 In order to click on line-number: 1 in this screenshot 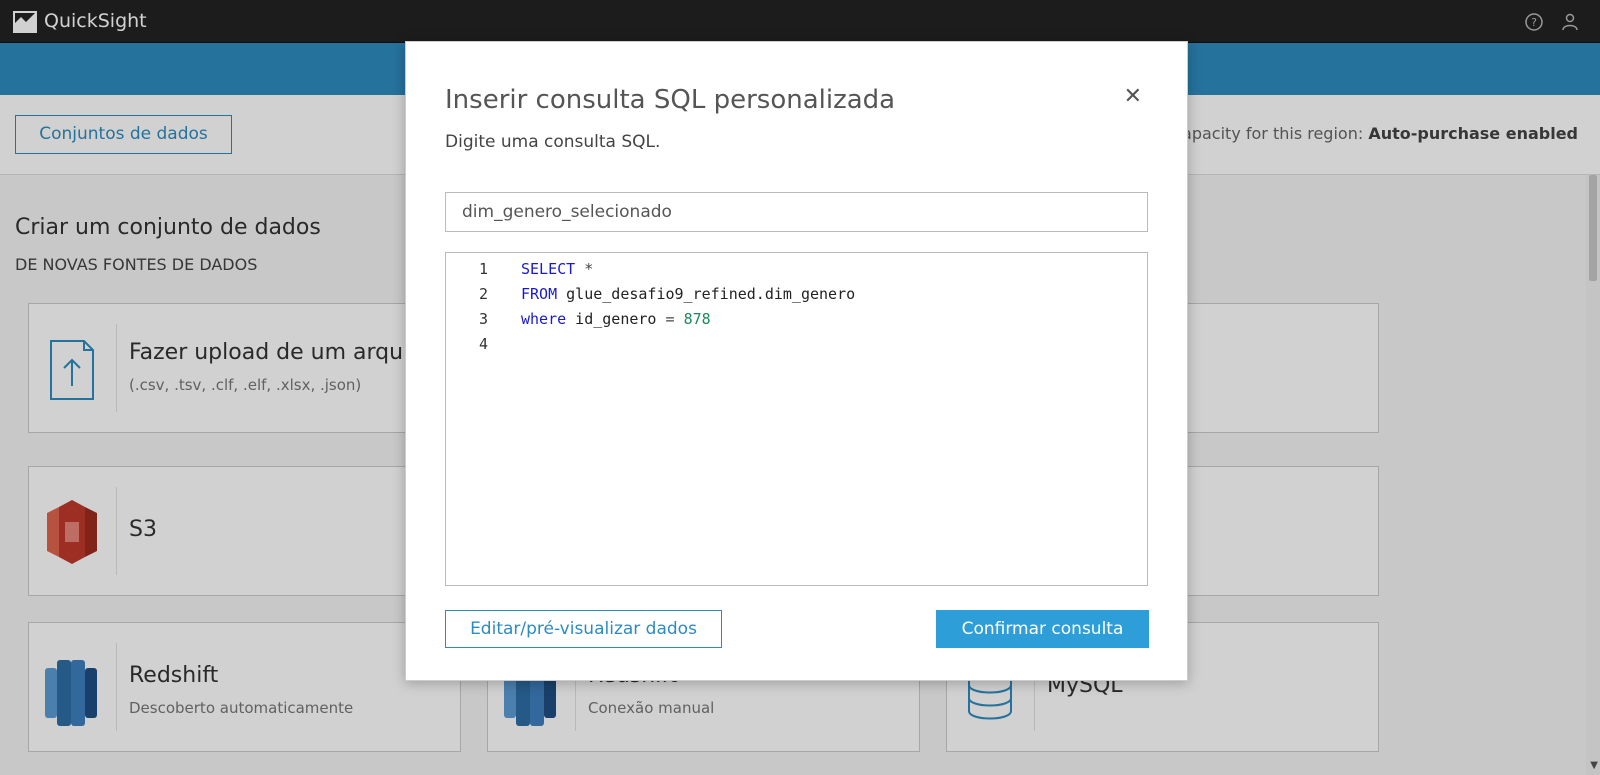, I will do `click(483, 269)`.